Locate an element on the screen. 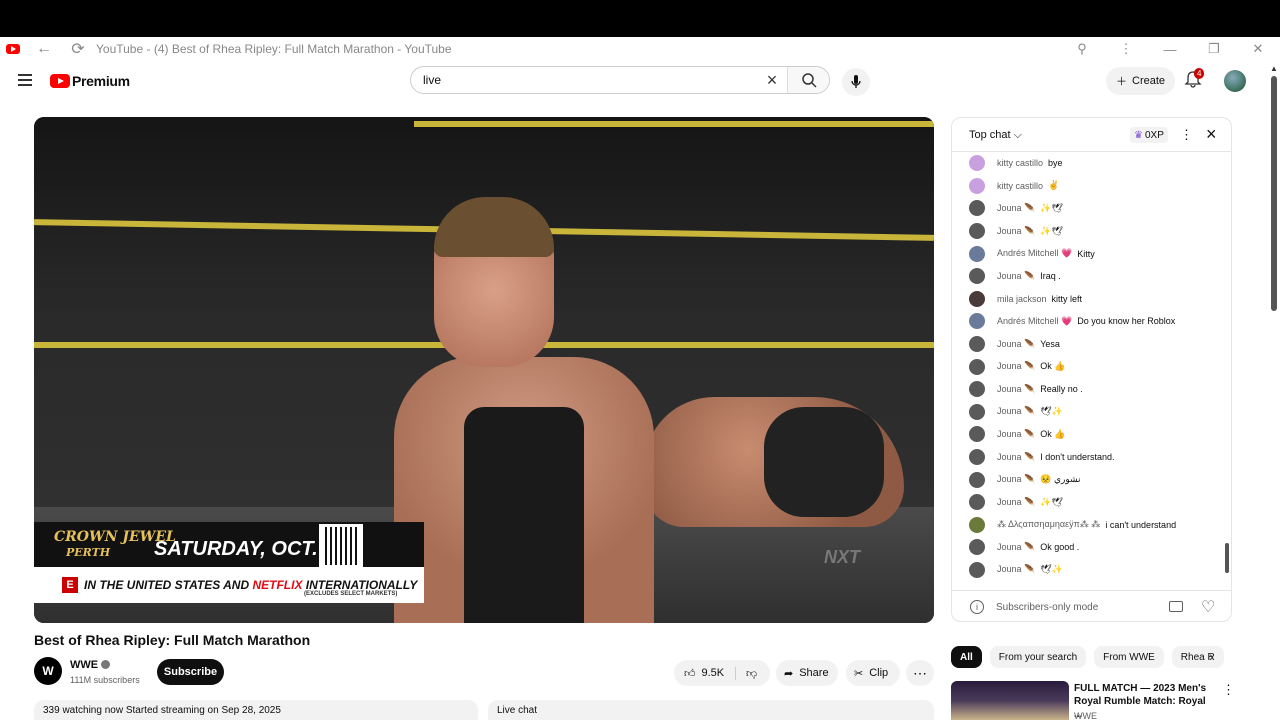  account-avatar is located at coordinates (1235, 81).